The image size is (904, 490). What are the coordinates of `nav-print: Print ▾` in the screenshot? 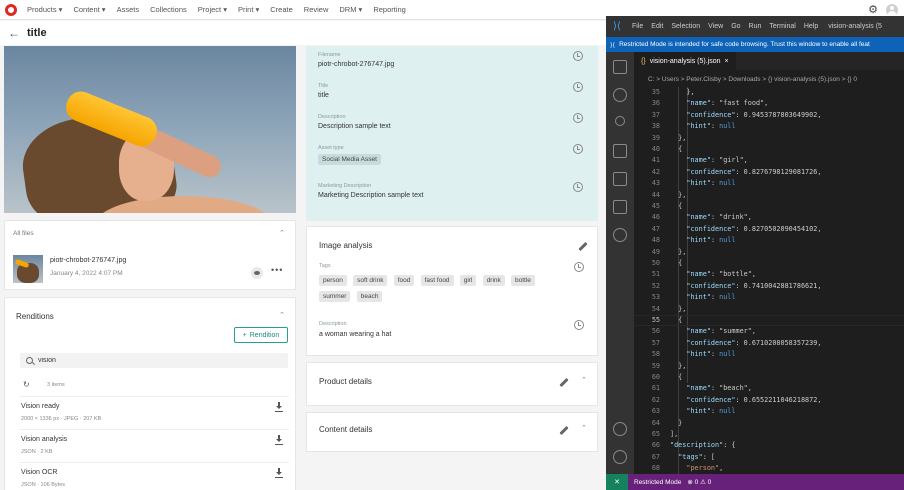 It's located at (248, 9).